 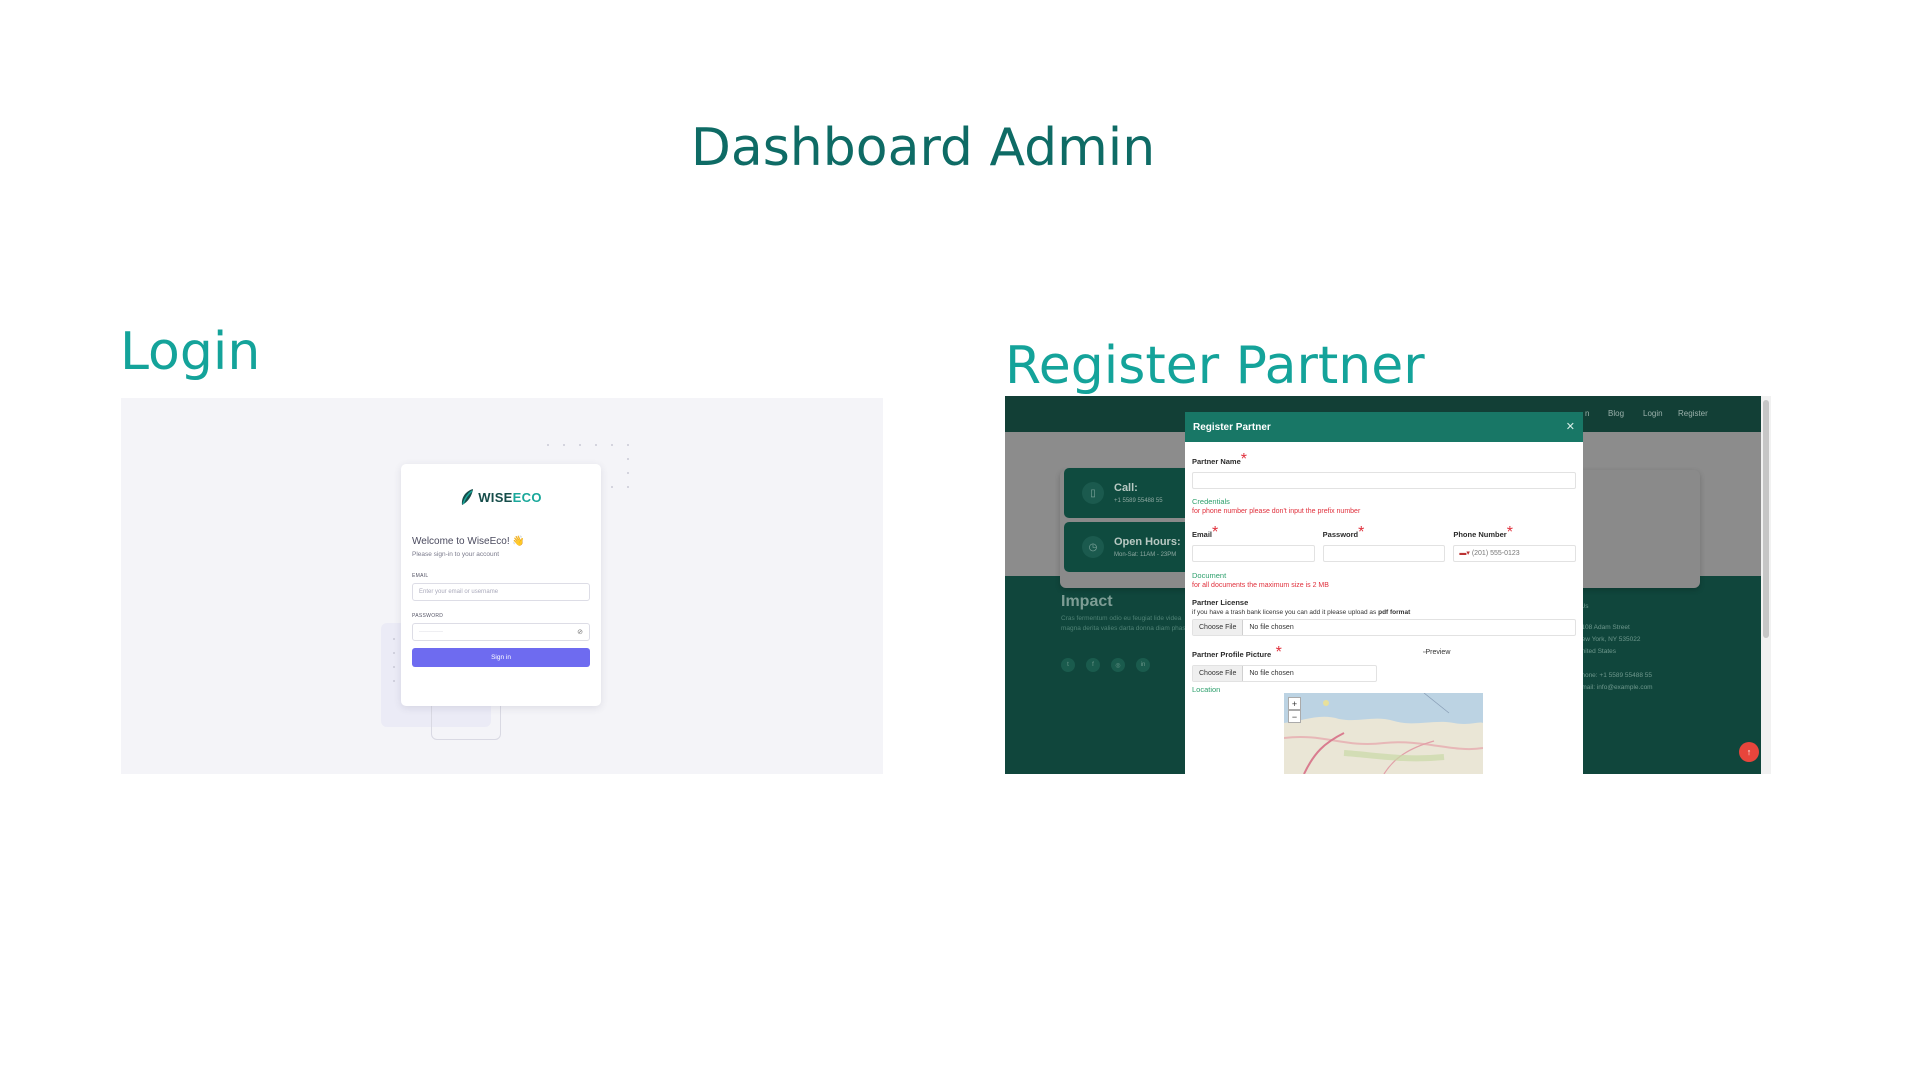 I want to click on hours-value: Mon-Sat: 11AM - 23PM, so click(x=1145, y=555).